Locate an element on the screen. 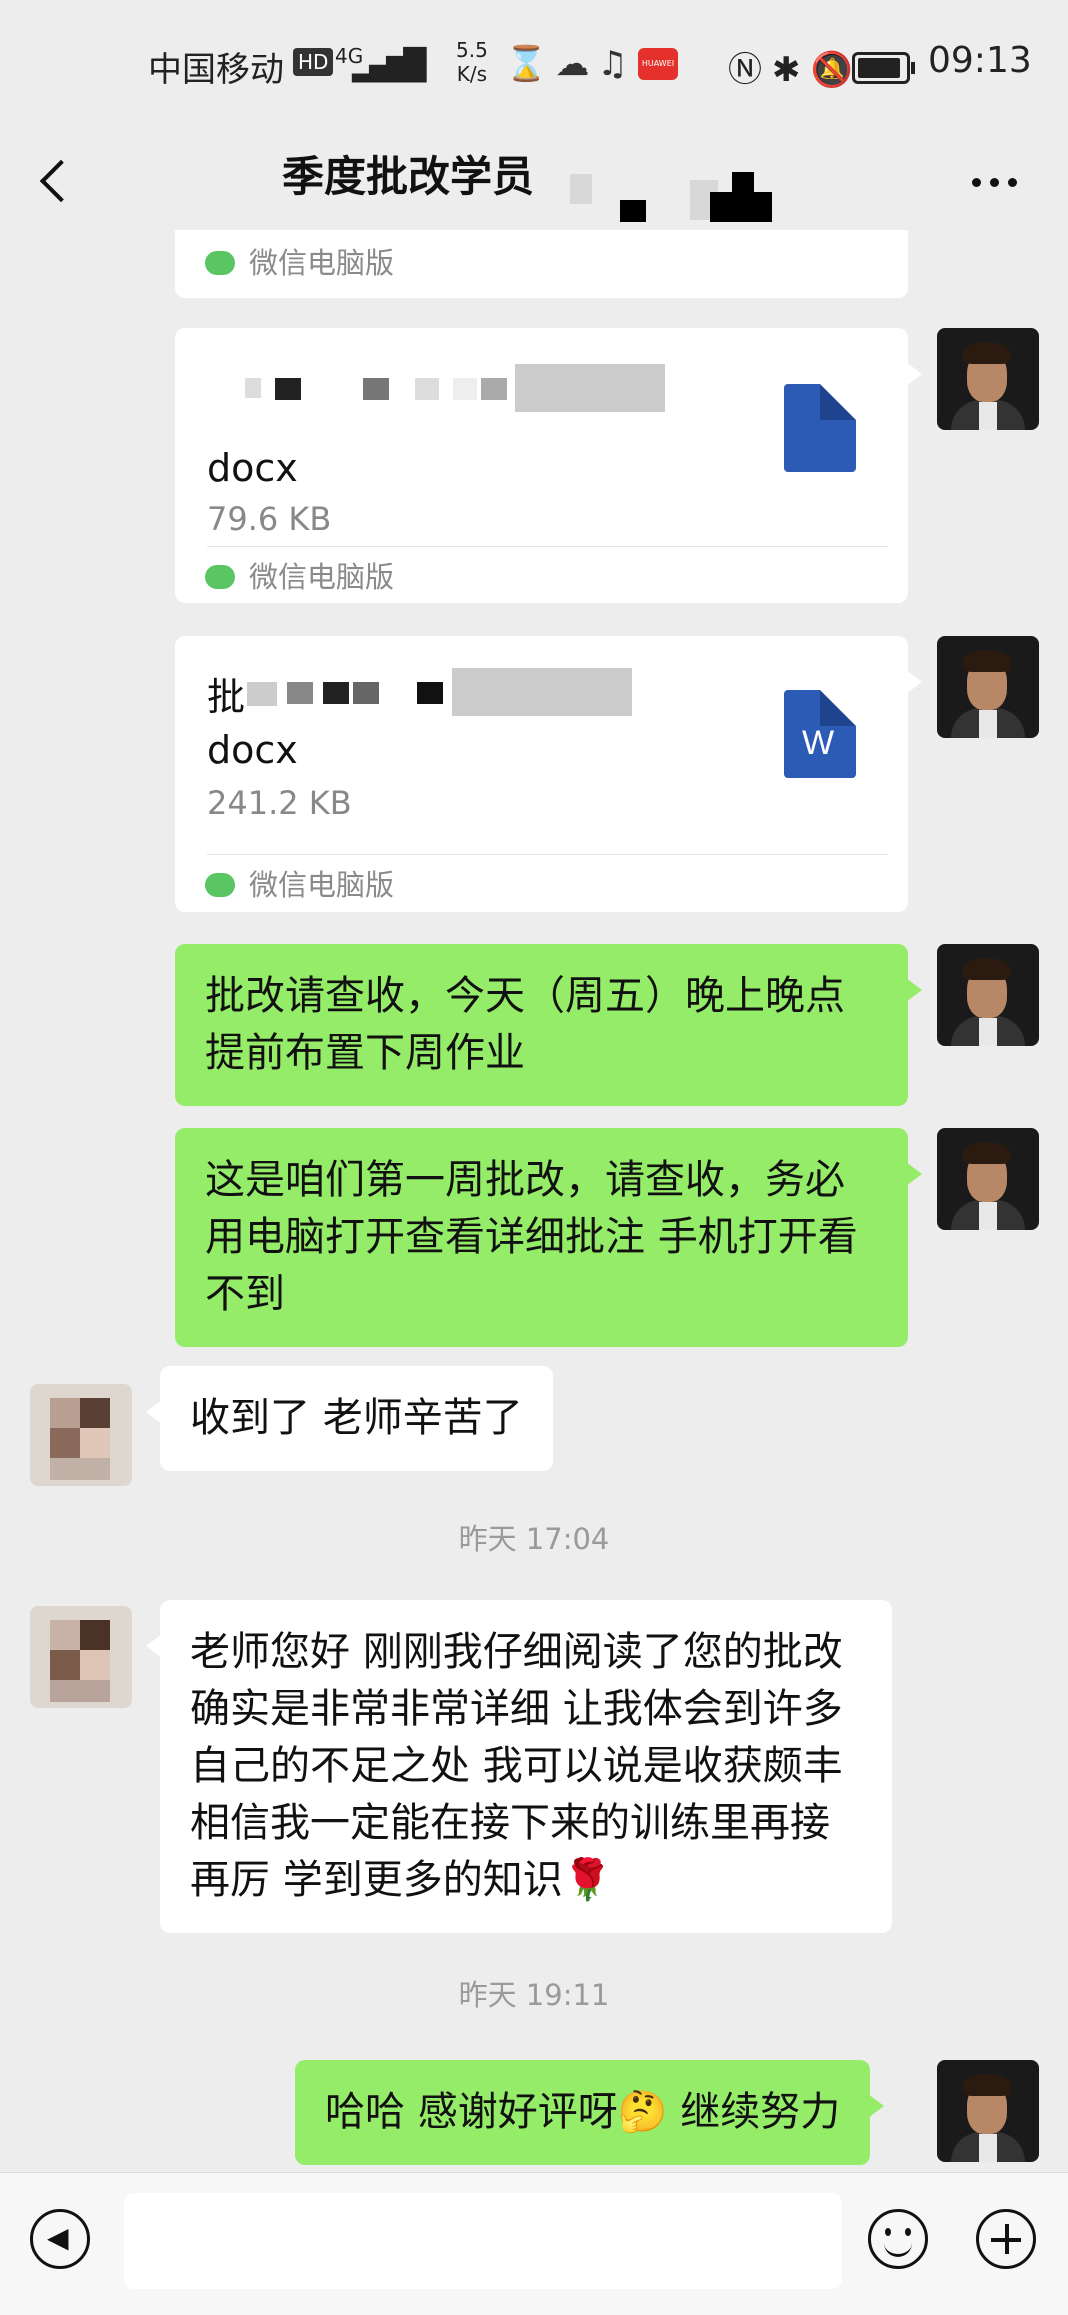 The width and height of the screenshot is (1068, 2315). sent-message: 哈哈 感谢好评呀🤔 继续努力 is located at coordinates (590, 2112).